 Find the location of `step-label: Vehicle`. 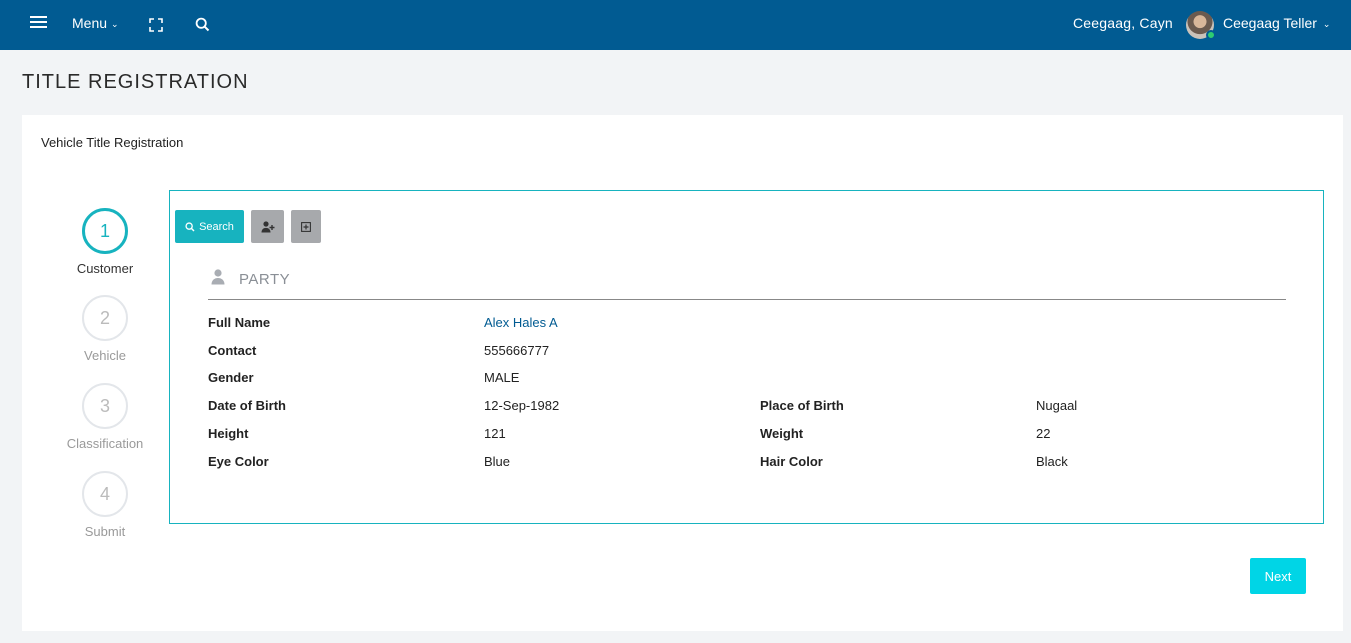

step-label: Vehicle is located at coordinates (105, 355).